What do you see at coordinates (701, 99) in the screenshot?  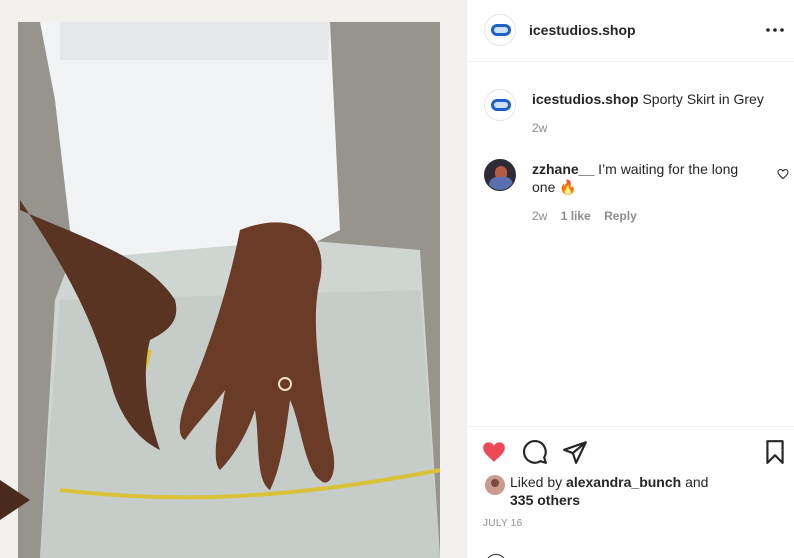 I see `caption-text: Sporty Skirt in Grey` at bounding box center [701, 99].